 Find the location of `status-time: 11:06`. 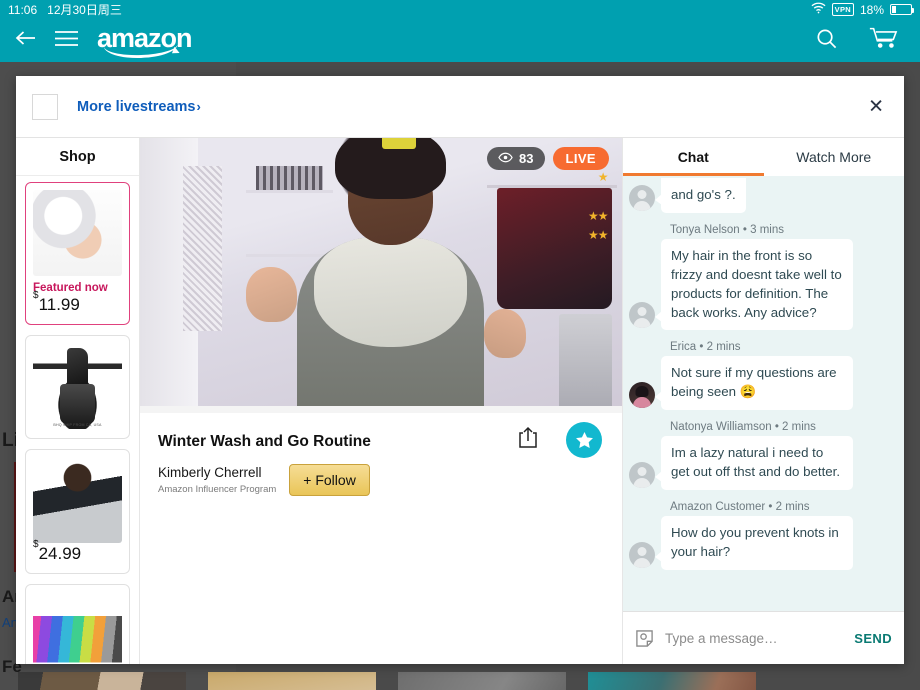

status-time: 11:06 is located at coordinates (23, 9).